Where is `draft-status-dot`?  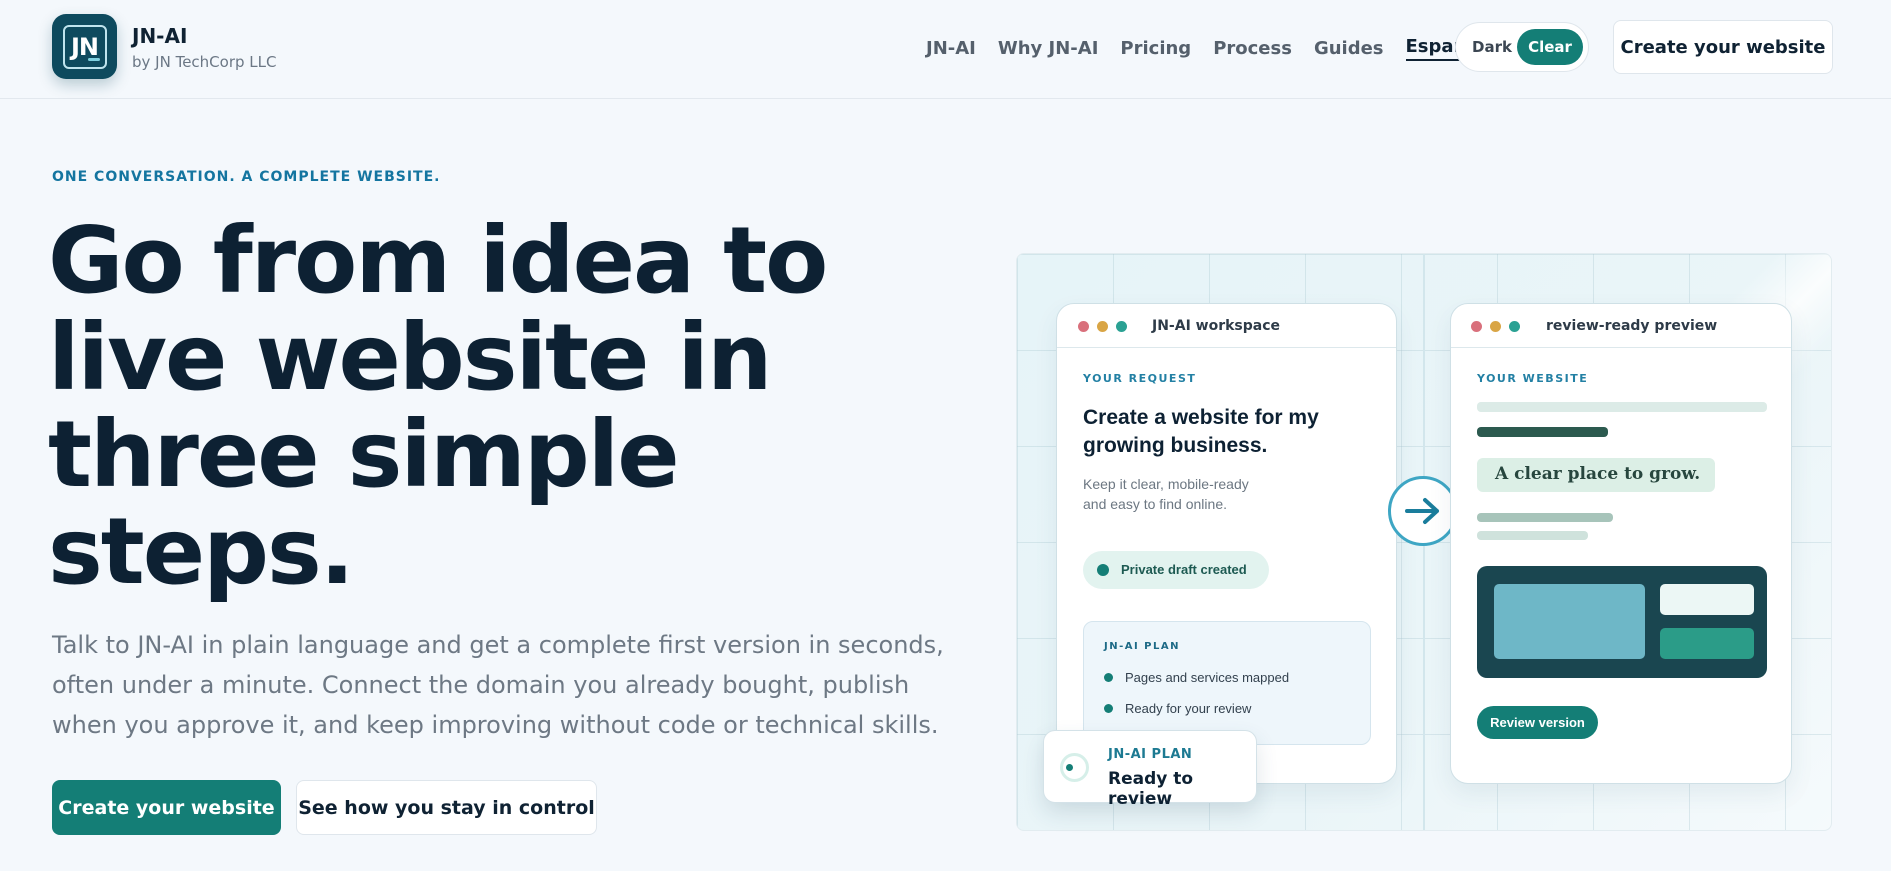 draft-status-dot is located at coordinates (1103, 570).